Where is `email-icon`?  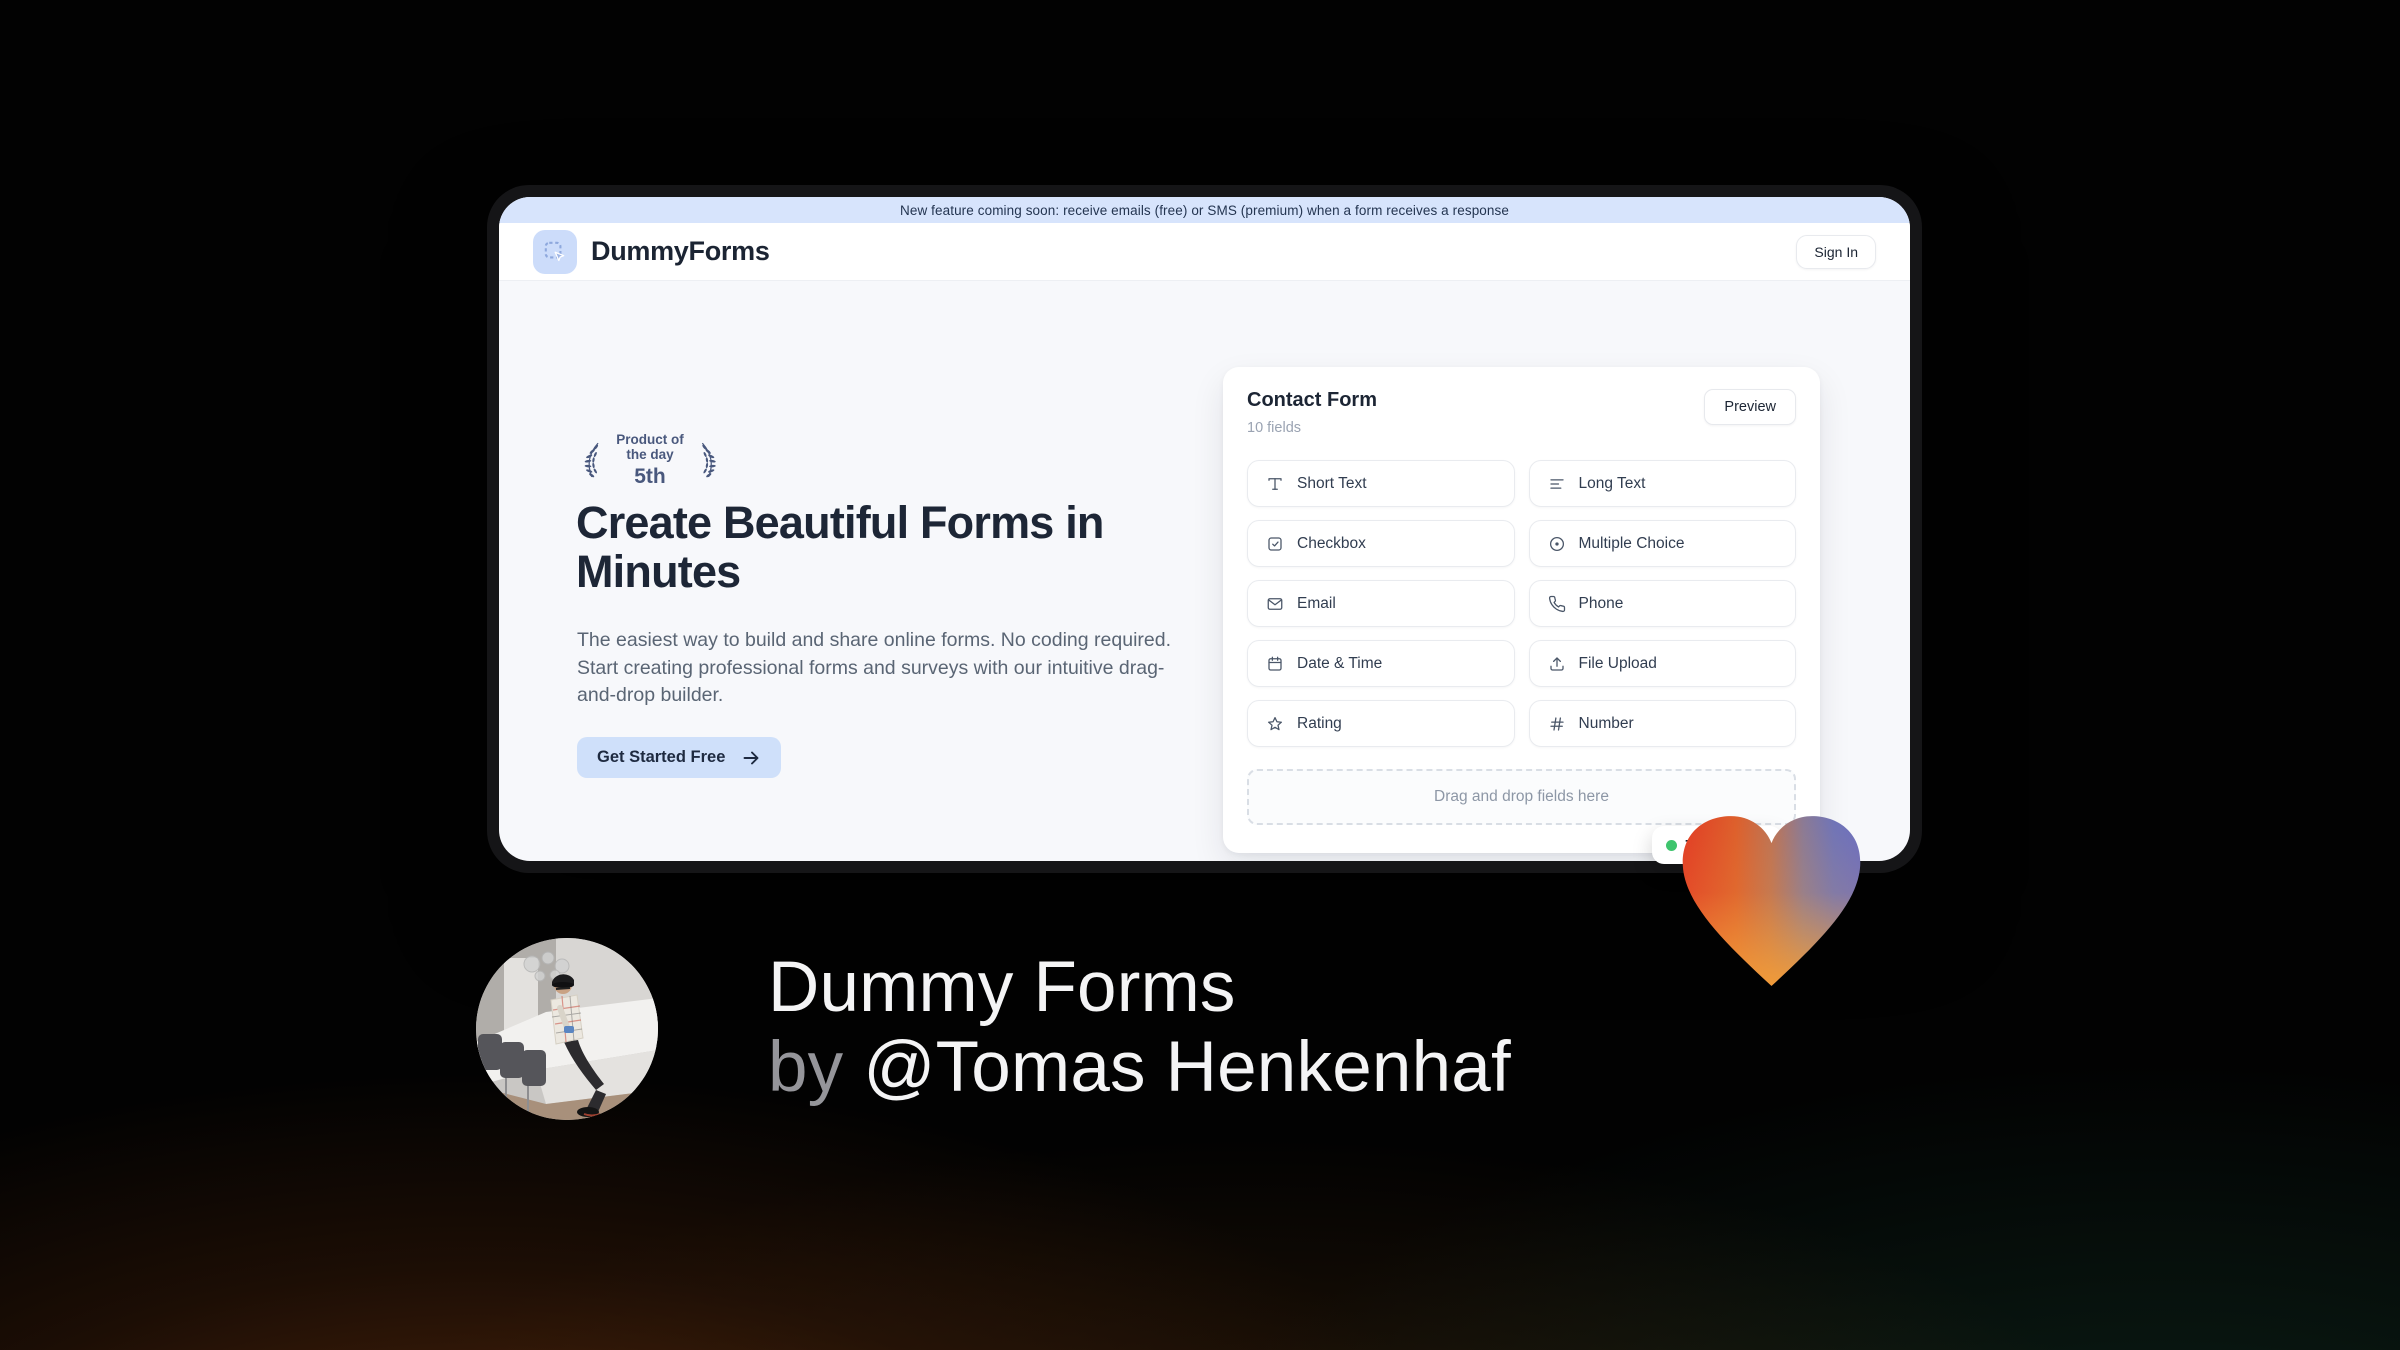
email-icon is located at coordinates (1275, 603).